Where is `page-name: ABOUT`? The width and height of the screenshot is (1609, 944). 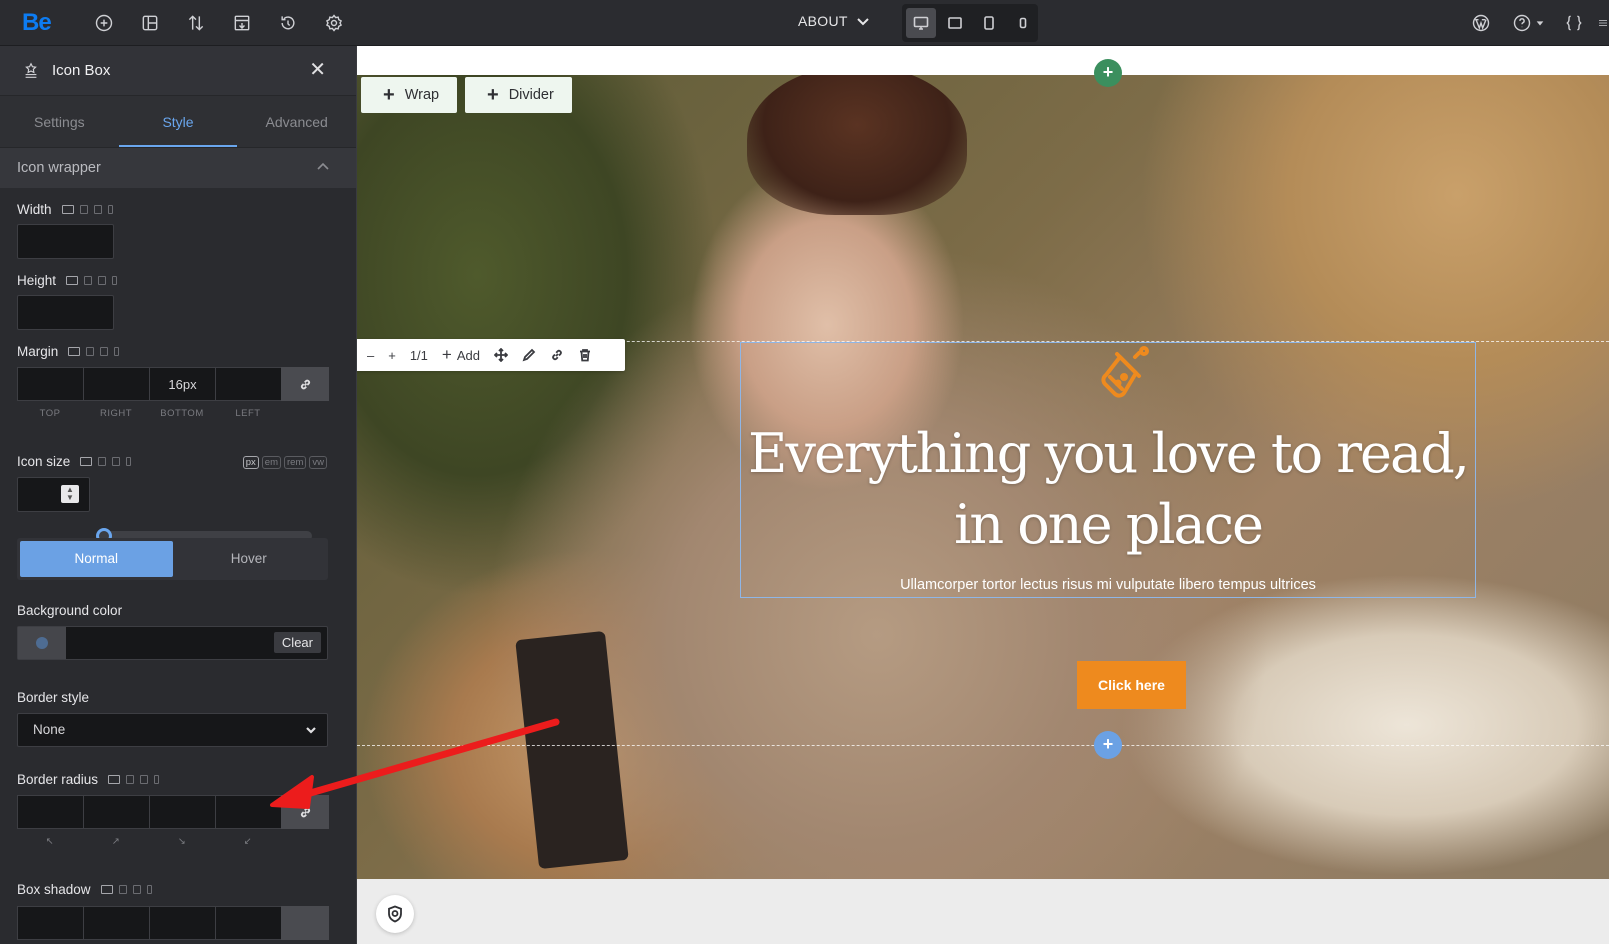
page-name: ABOUT is located at coordinates (823, 21).